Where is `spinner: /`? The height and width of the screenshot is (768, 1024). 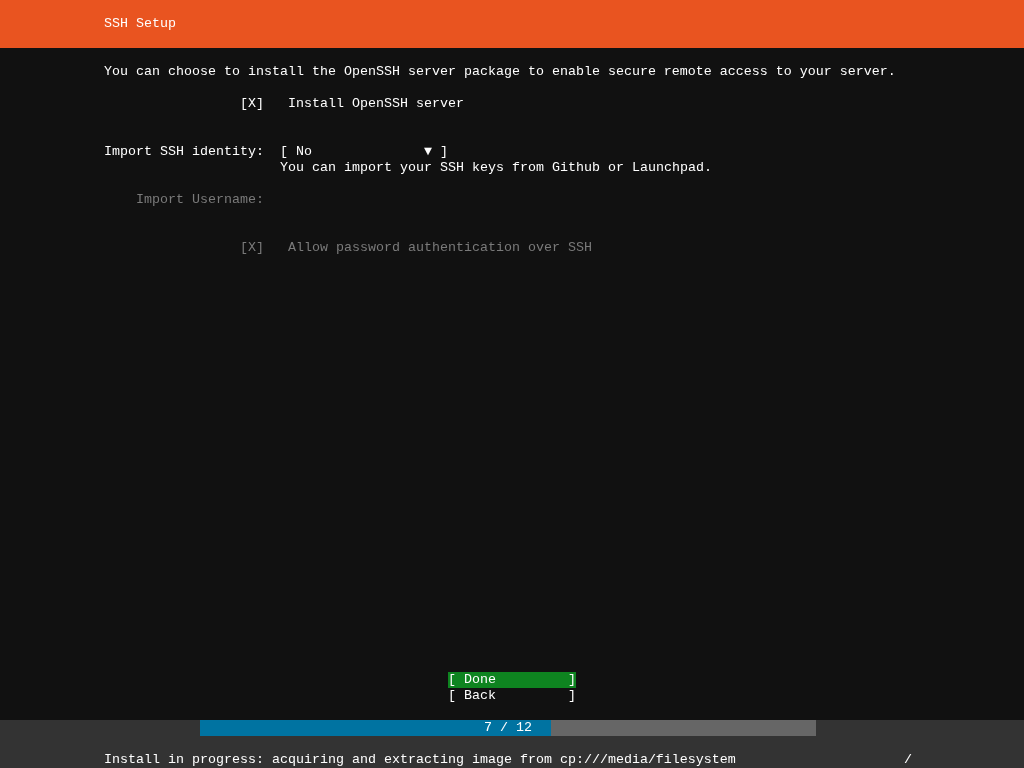
spinner: / is located at coordinates (908, 760).